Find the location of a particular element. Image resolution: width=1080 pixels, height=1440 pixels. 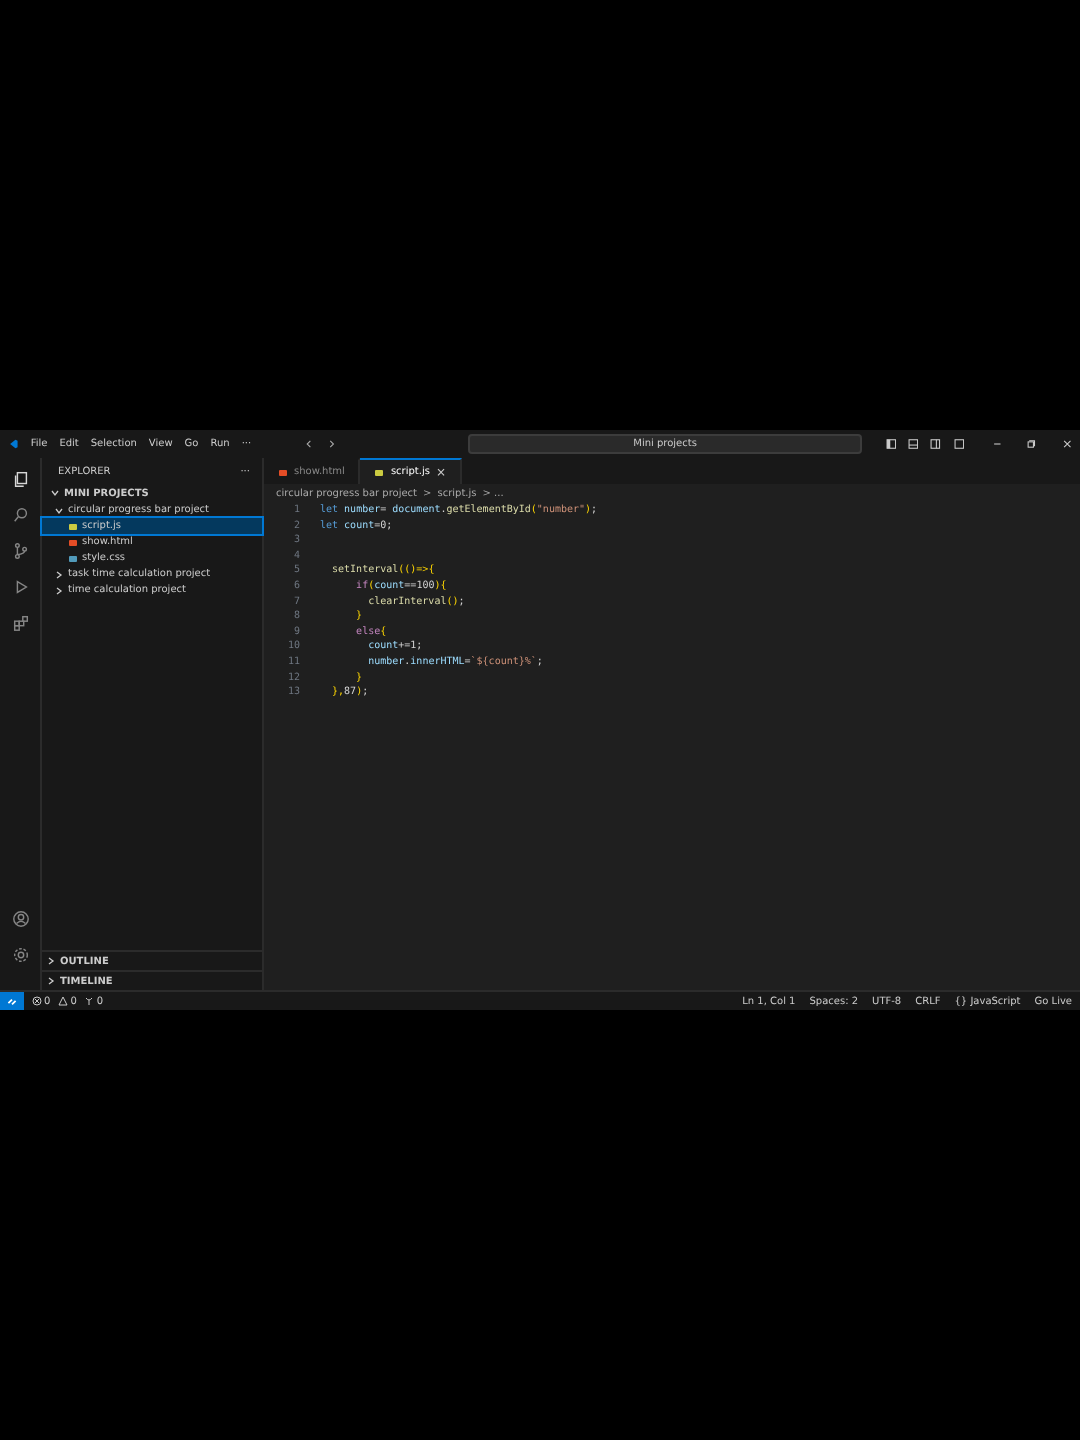

search-icon is located at coordinates (20, 515).